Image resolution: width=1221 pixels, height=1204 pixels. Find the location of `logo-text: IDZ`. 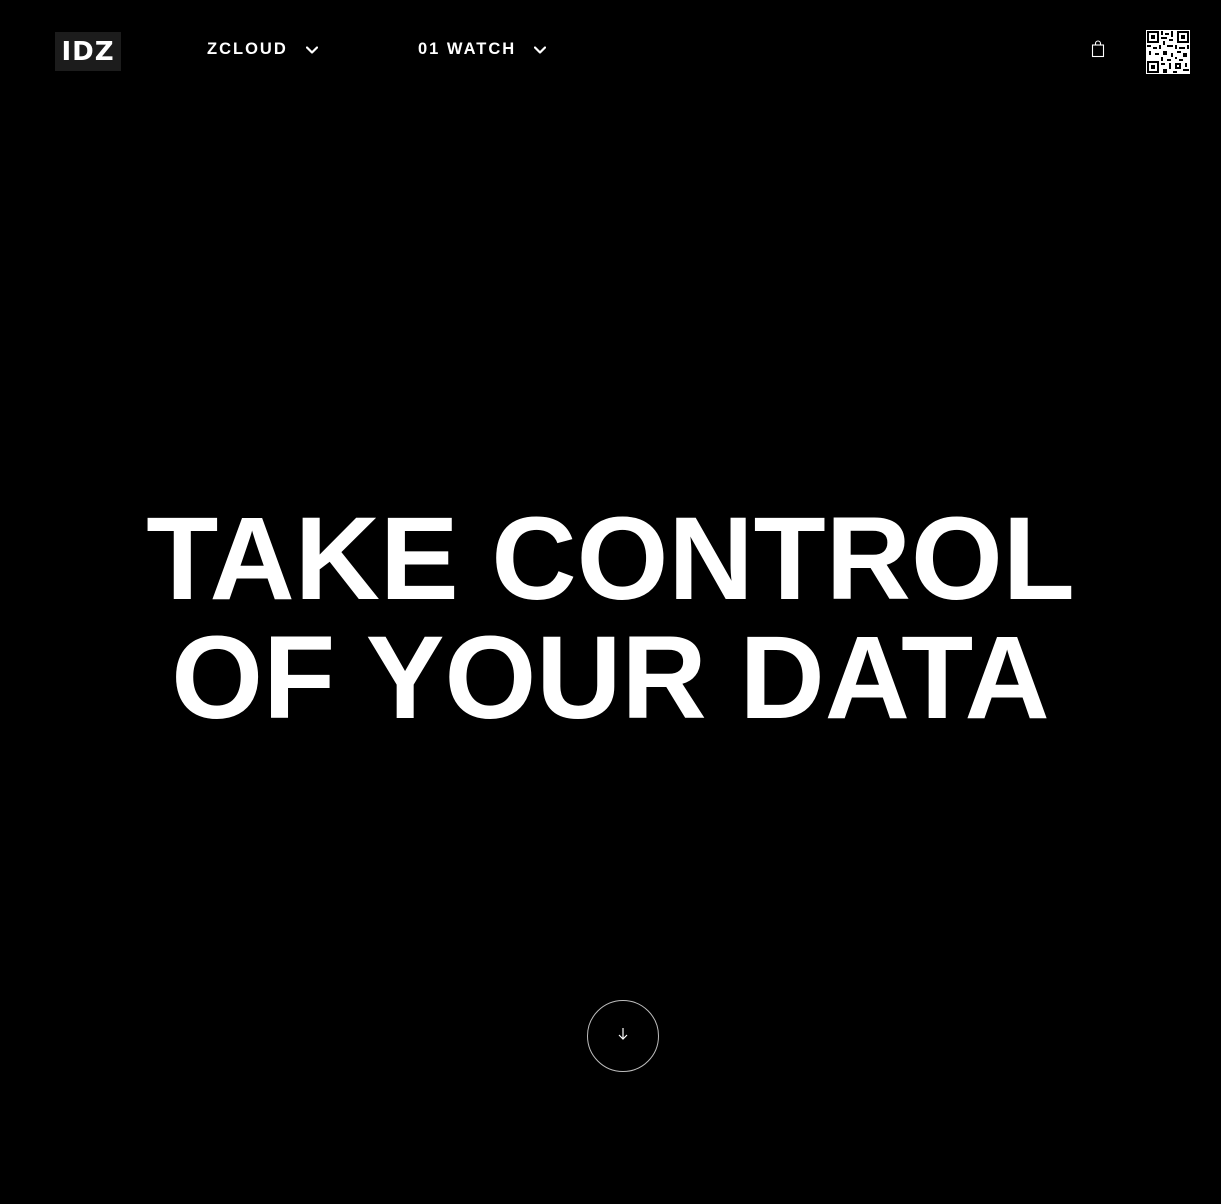

logo-text: IDZ is located at coordinates (88, 51).